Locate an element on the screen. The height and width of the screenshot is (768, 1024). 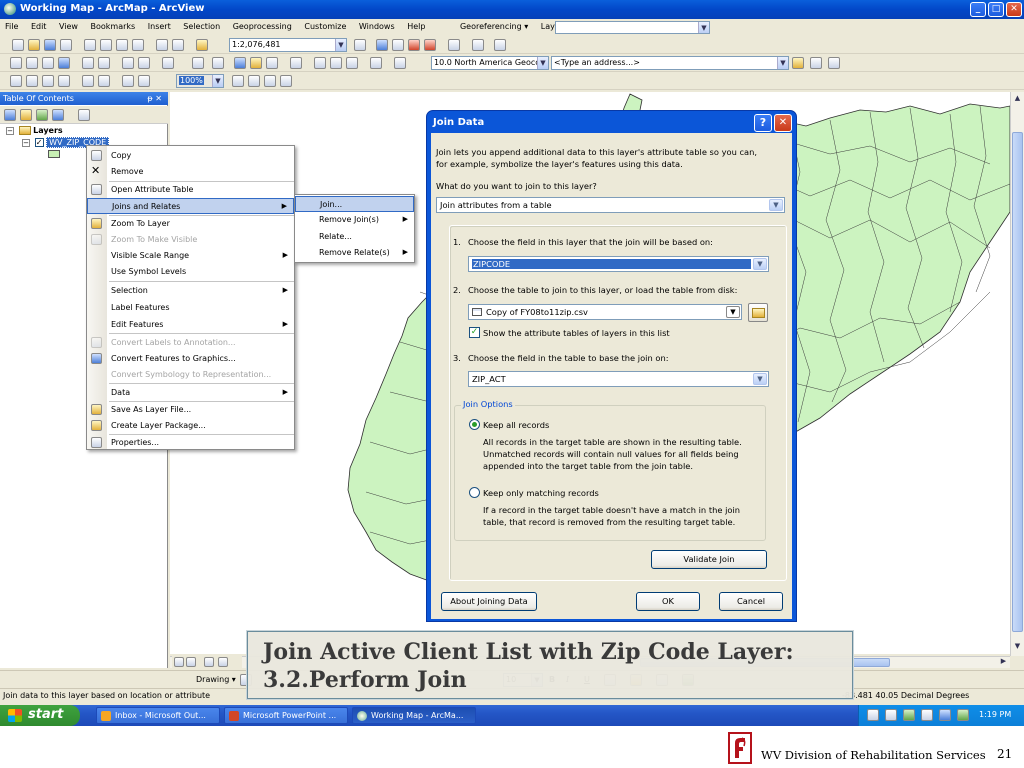
menu-selection: Selection is located at coordinates (201, 25).